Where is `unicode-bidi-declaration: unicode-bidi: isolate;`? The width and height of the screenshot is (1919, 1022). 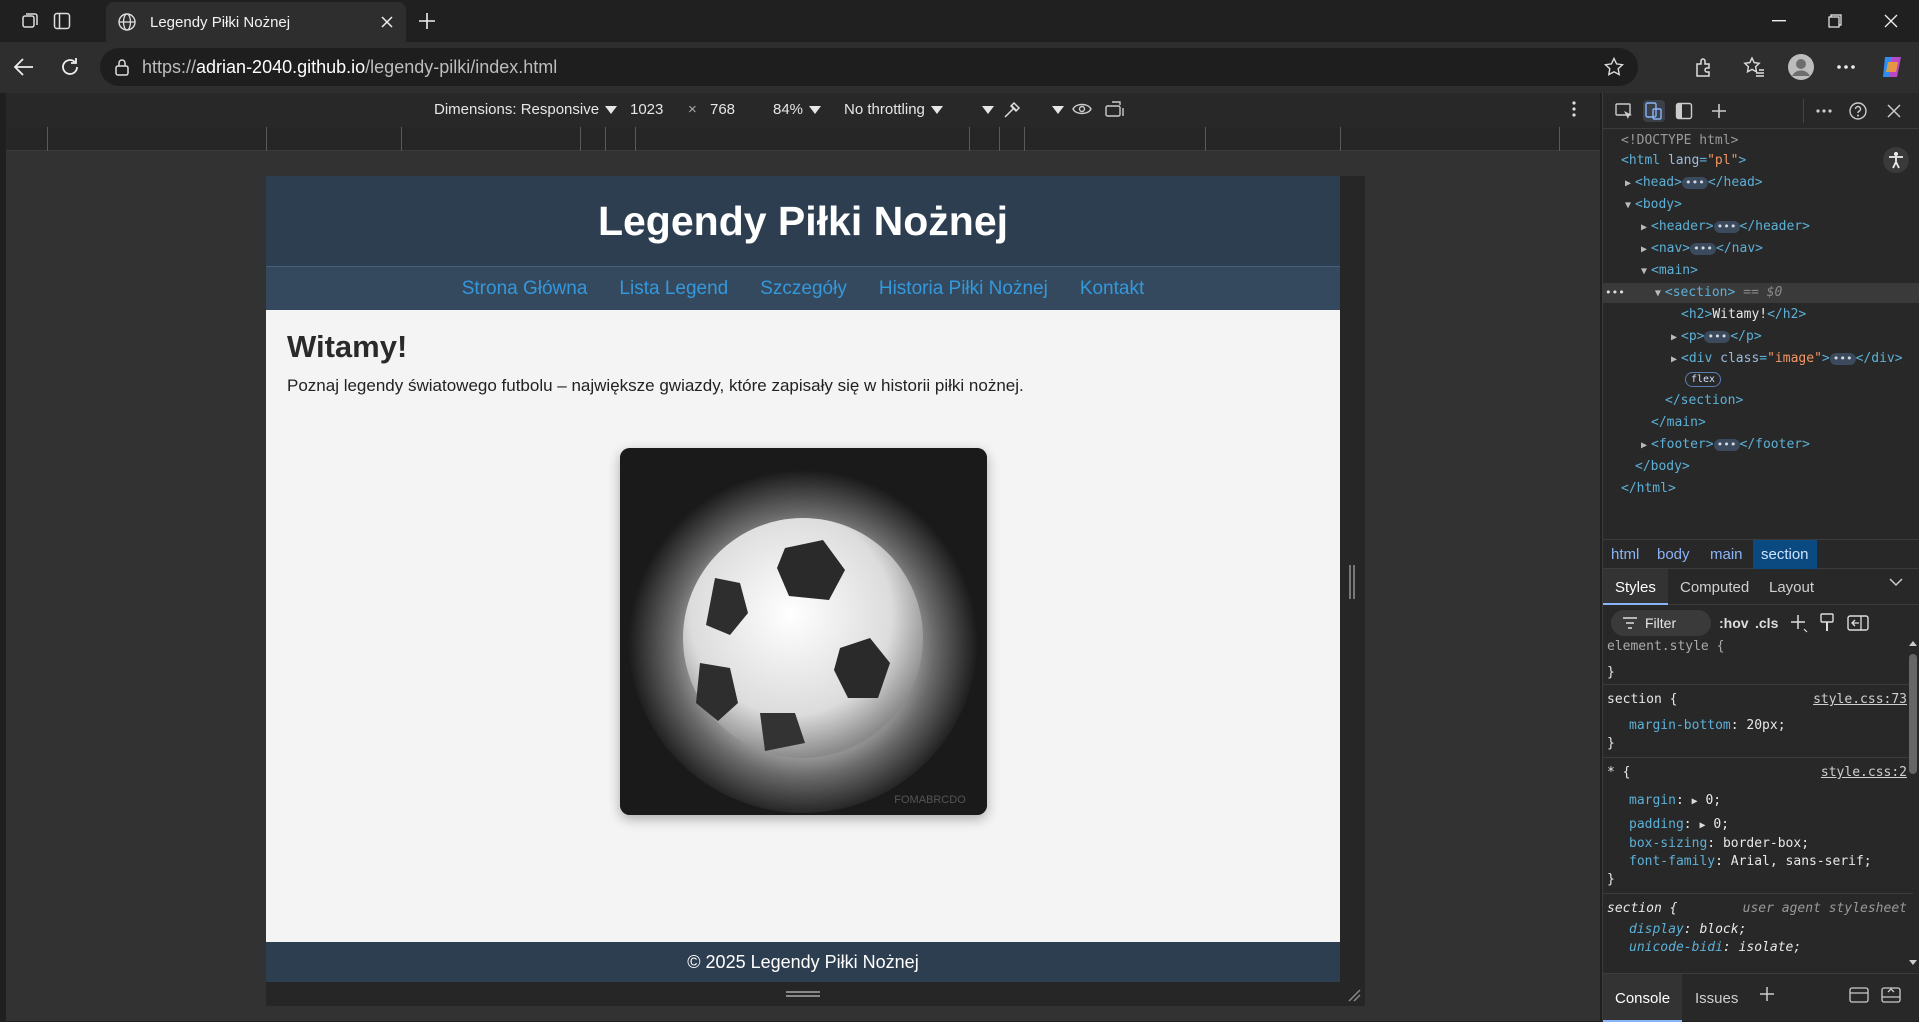 unicode-bidi-declaration: unicode-bidi: isolate; is located at coordinates (1715, 948).